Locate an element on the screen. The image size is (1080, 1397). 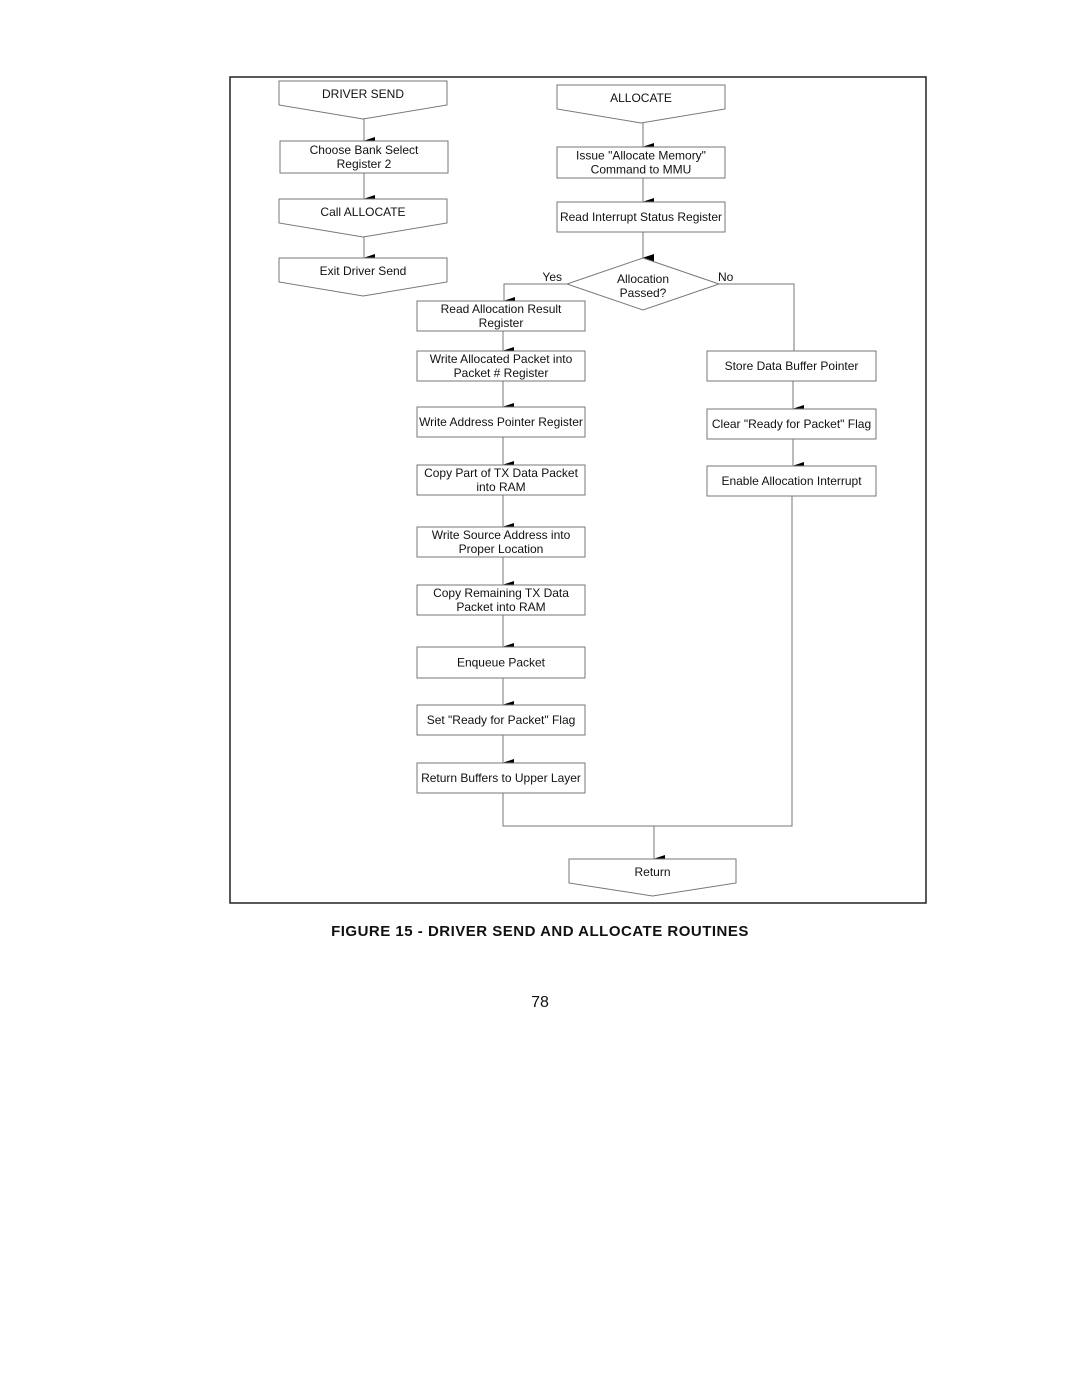
copy-part-tx-box-text: into RAM is located at coordinates (500, 487).